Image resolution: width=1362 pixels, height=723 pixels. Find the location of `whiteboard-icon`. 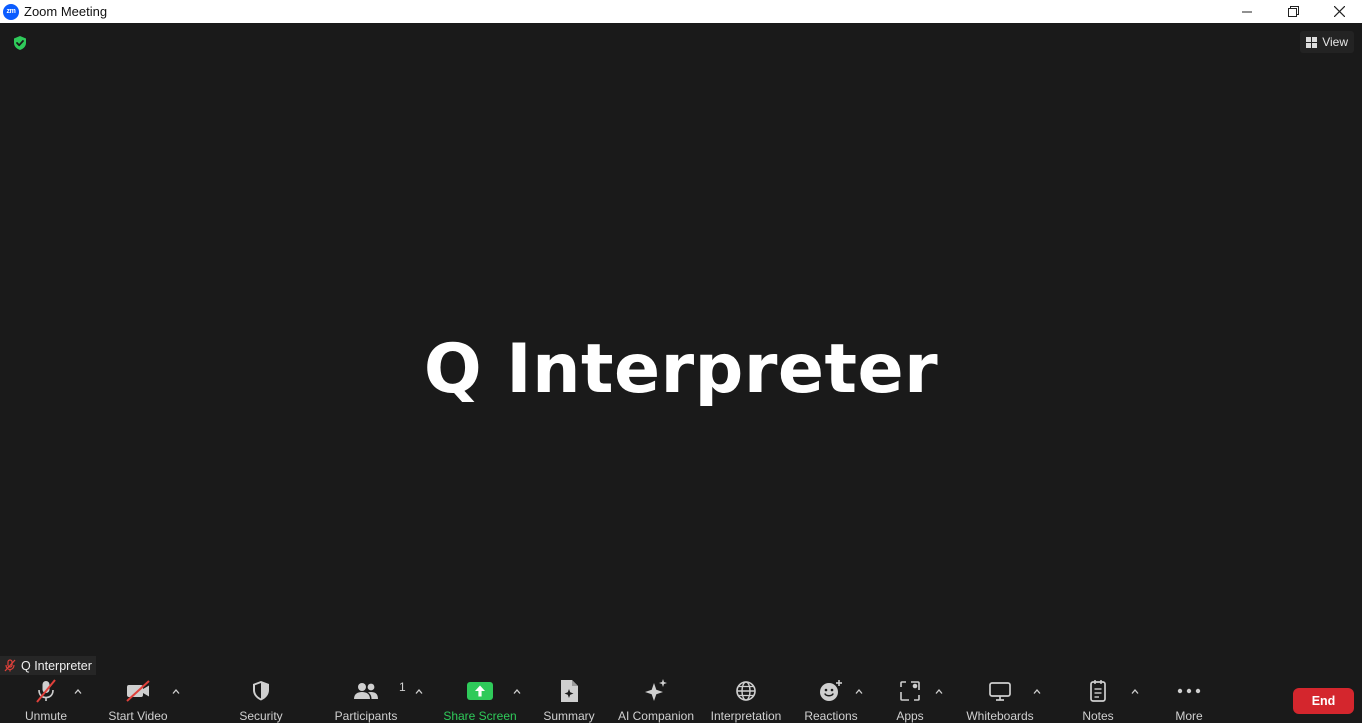

whiteboard-icon is located at coordinates (1000, 691).